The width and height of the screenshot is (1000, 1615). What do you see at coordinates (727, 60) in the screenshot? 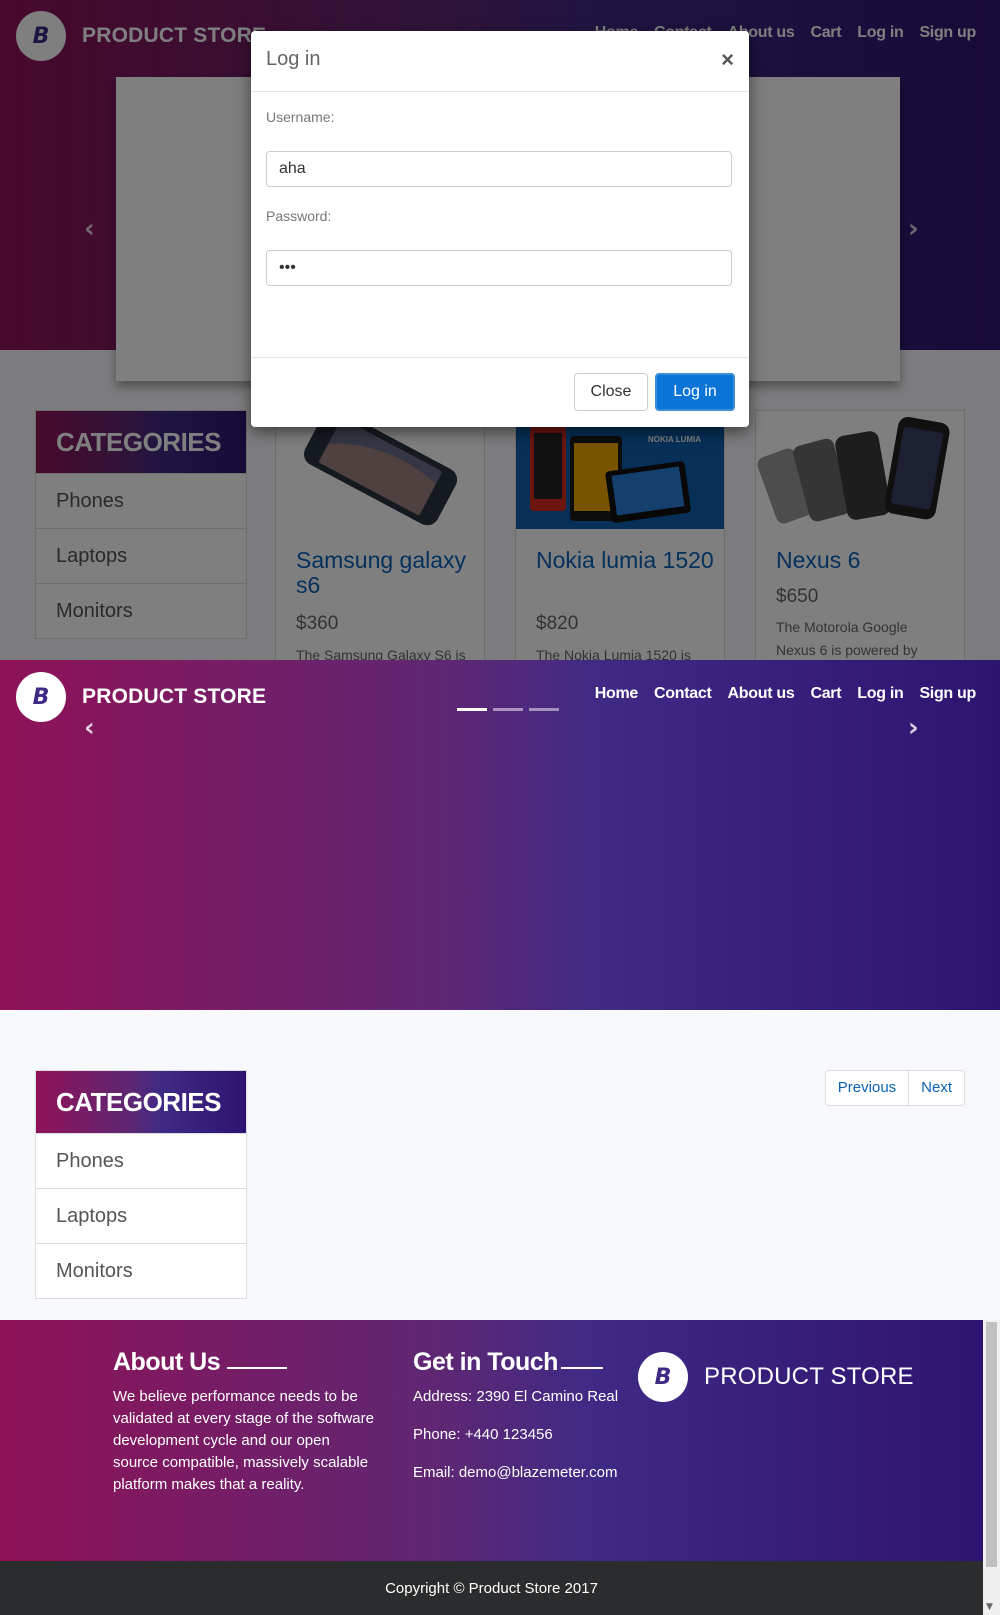
I see `close-icon: ×` at bounding box center [727, 60].